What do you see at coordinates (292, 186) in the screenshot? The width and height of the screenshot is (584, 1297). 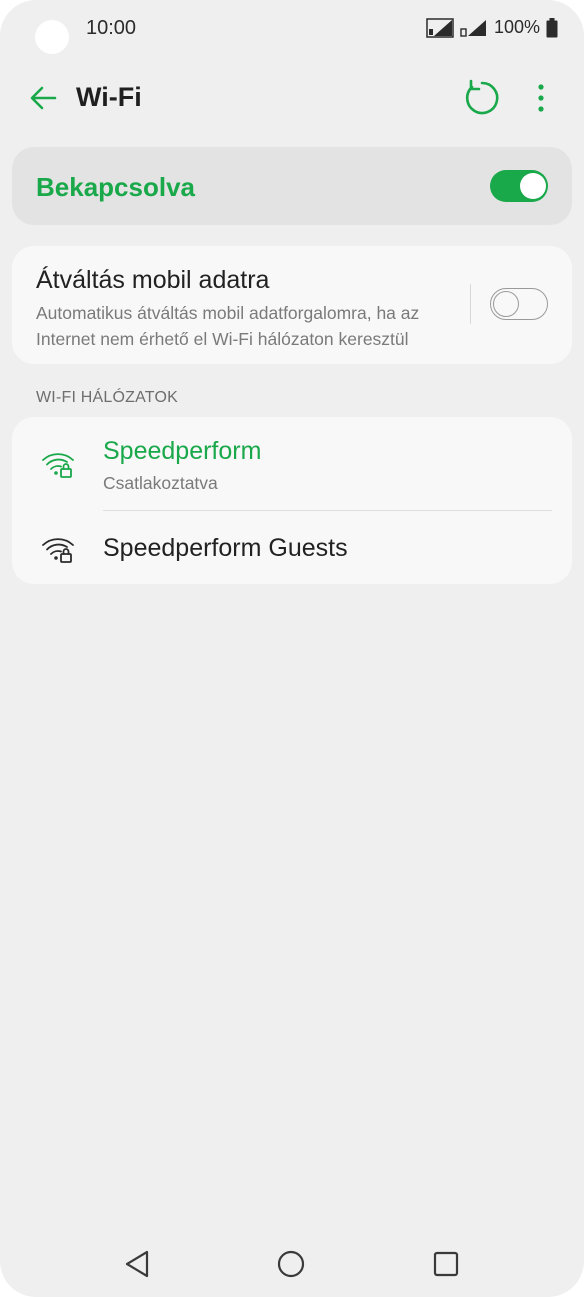 I see `wifi-master-toggle-row: Bekapcsolva` at bounding box center [292, 186].